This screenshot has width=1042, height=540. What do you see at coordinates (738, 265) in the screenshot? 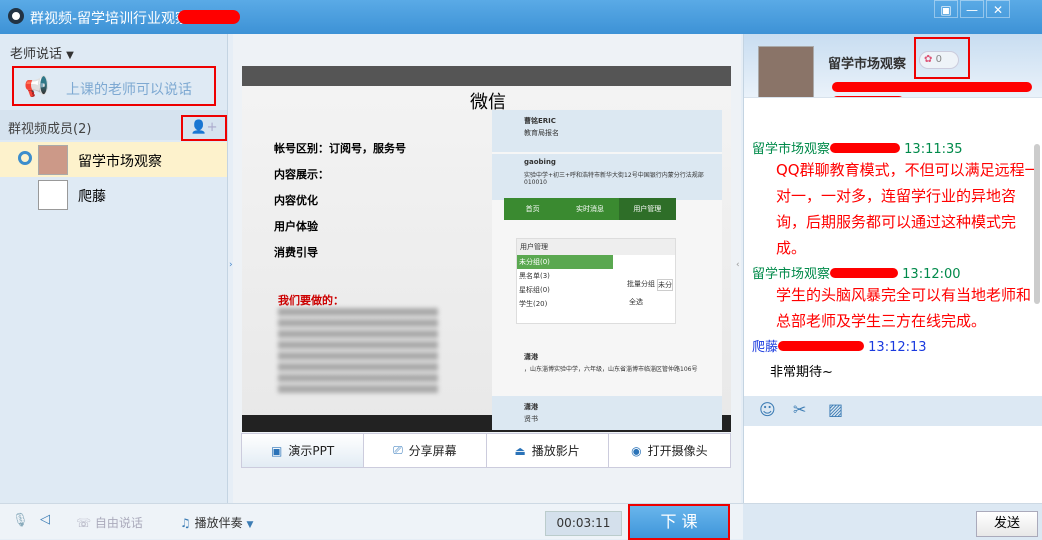
I see `collapse-right-icon: ‹` at bounding box center [738, 265].